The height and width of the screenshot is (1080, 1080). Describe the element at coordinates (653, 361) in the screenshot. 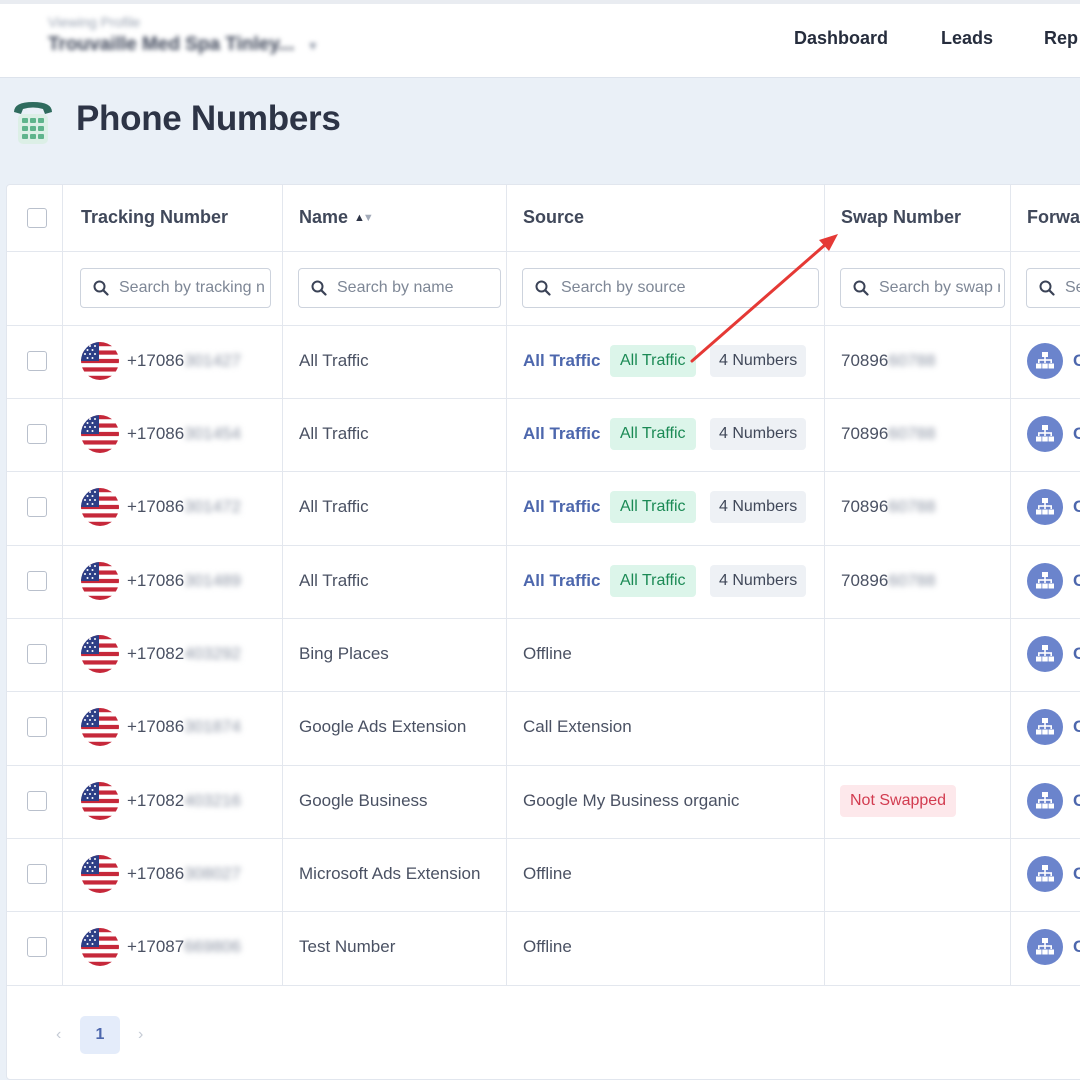

I see `source-tag: All Traffic` at that location.